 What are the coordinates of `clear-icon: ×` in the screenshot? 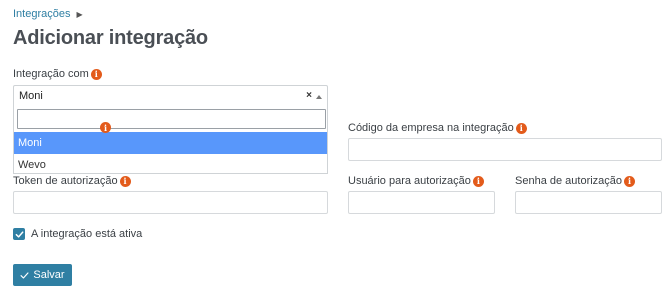 It's located at (309, 95).